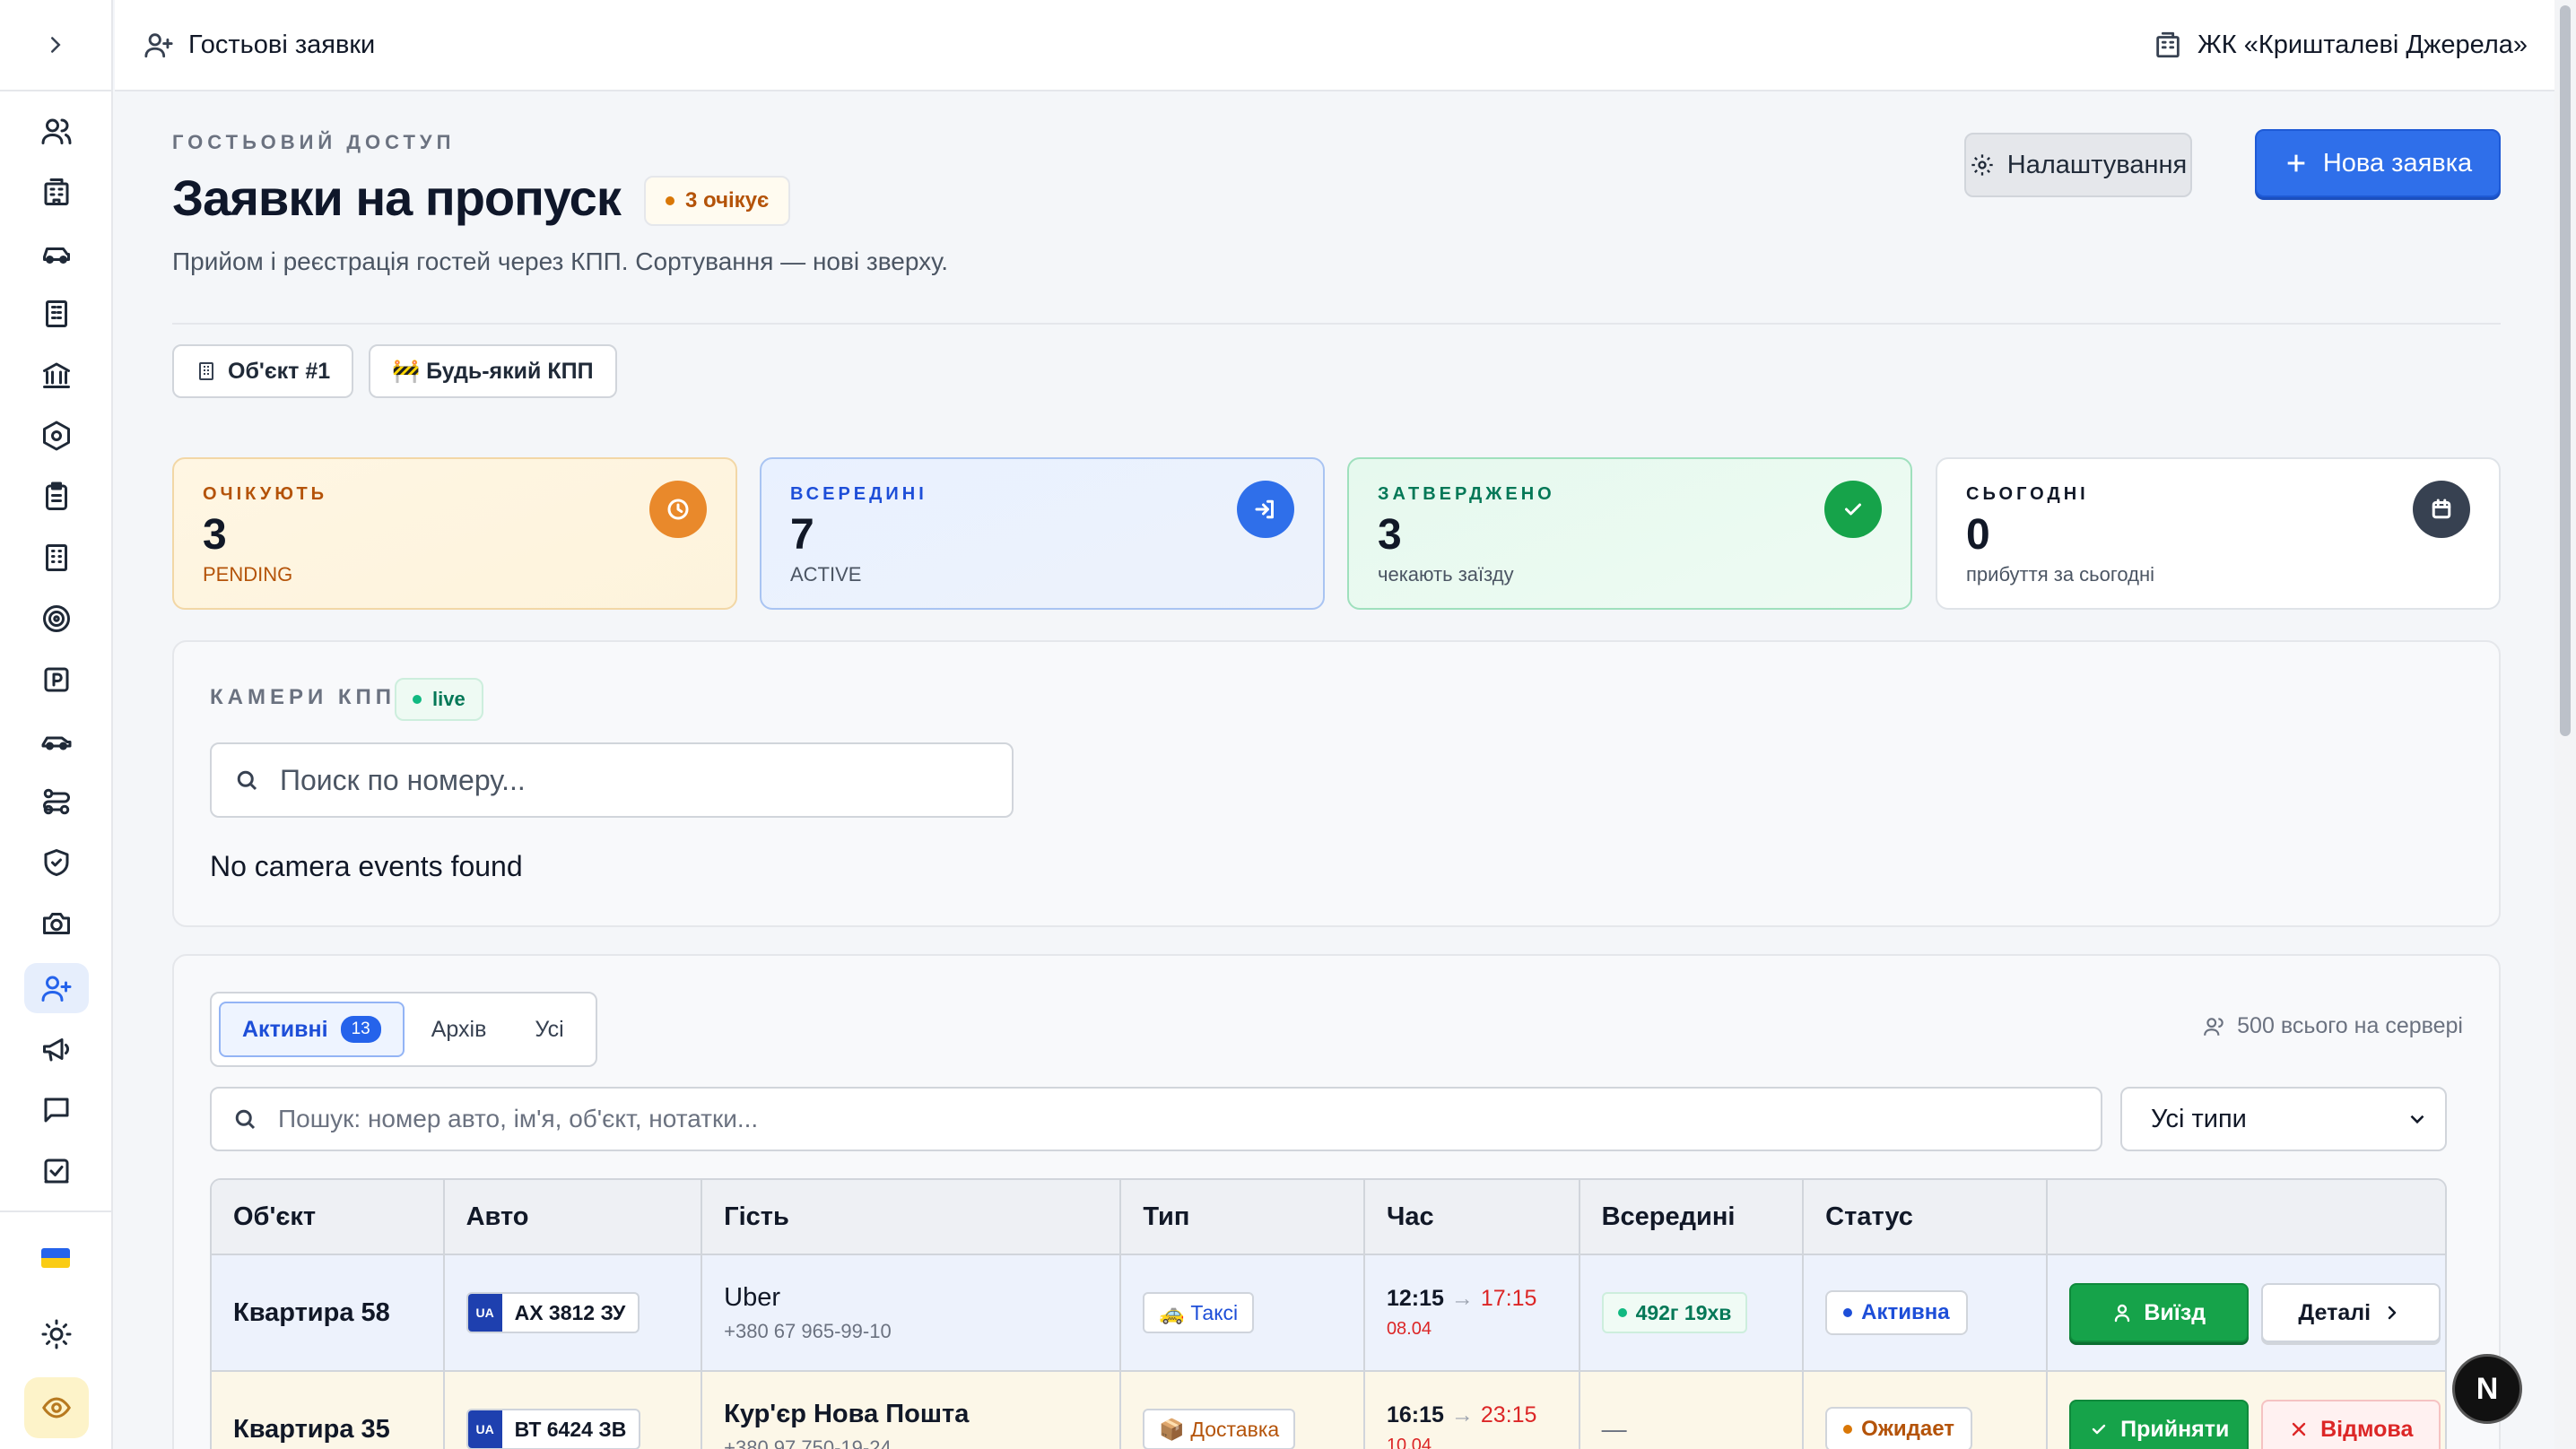 This screenshot has height=1449, width=2576. What do you see at coordinates (1243, 1217) in the screenshot?
I see `column-header-type: Тип` at bounding box center [1243, 1217].